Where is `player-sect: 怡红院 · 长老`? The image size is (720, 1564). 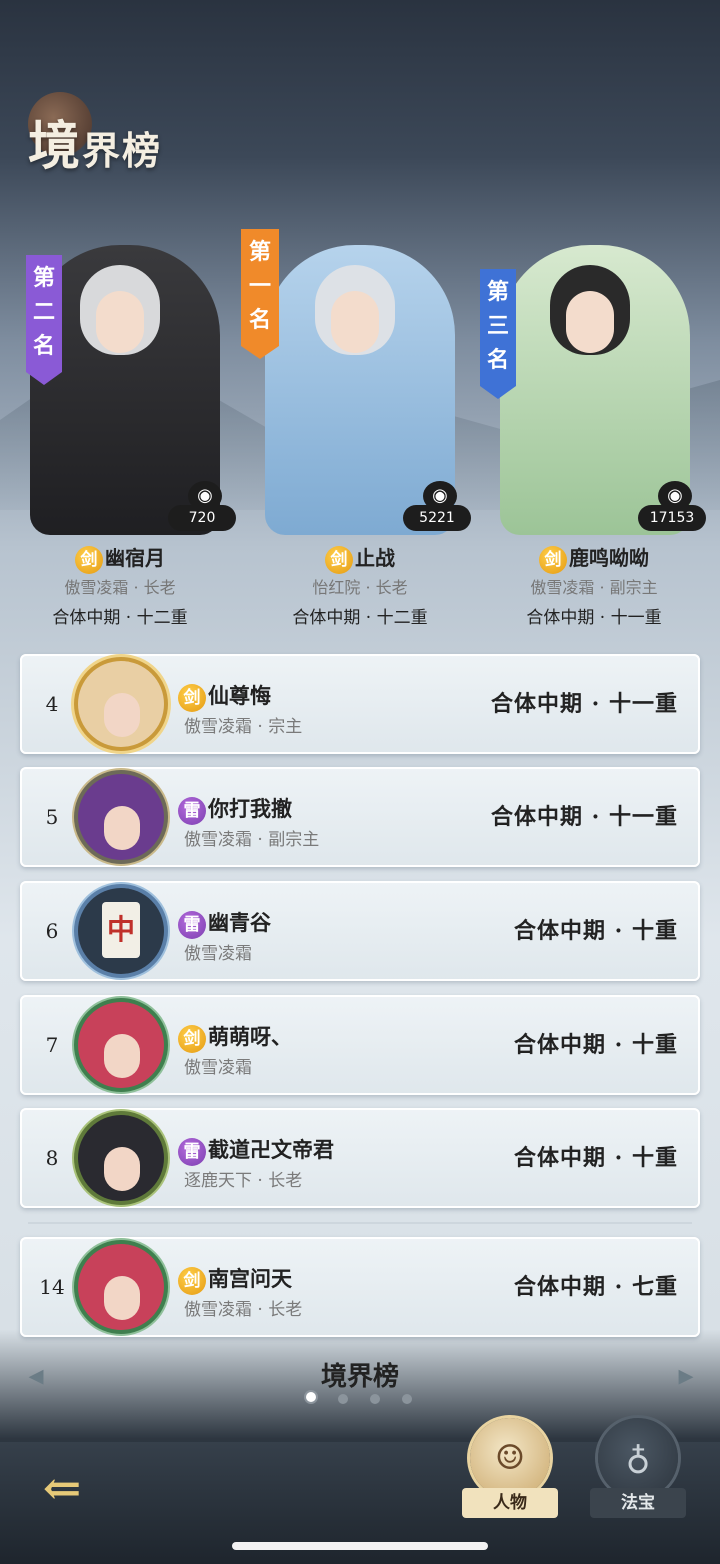 player-sect: 怡红院 · 长老 is located at coordinates (360, 587).